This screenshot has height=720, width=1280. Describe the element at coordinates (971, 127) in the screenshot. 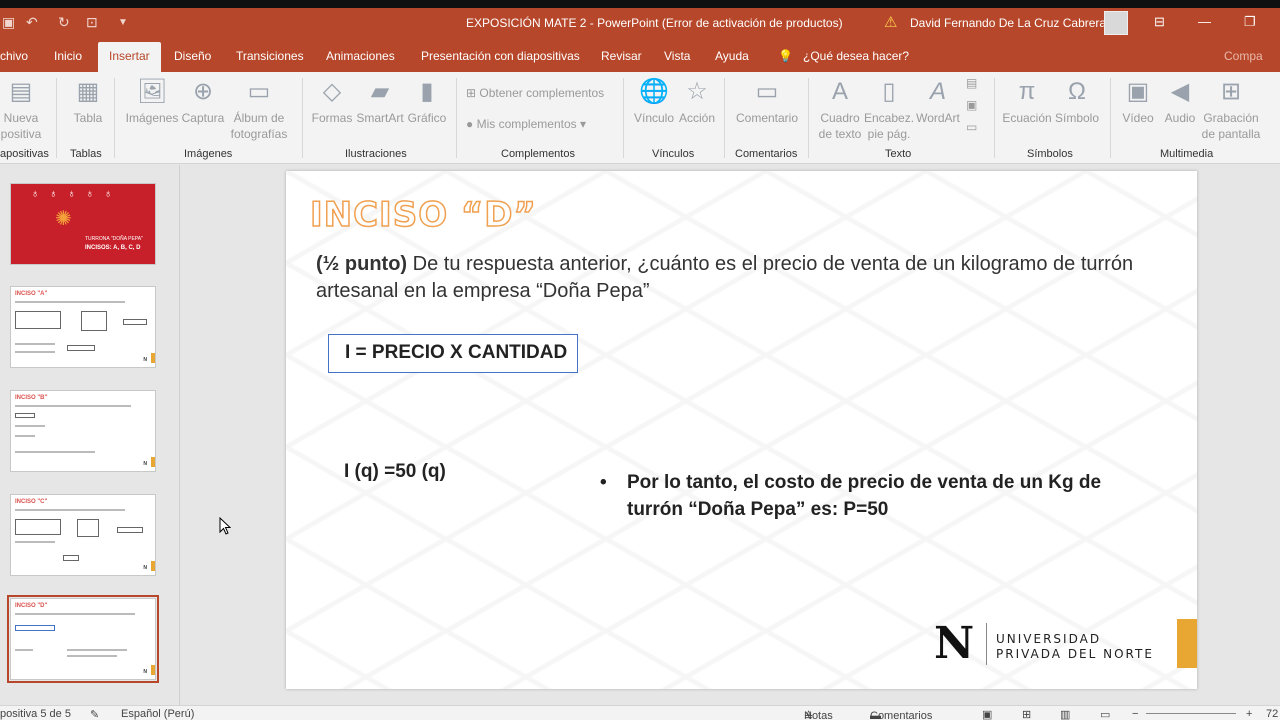

I see `object-icon: ▭` at that location.